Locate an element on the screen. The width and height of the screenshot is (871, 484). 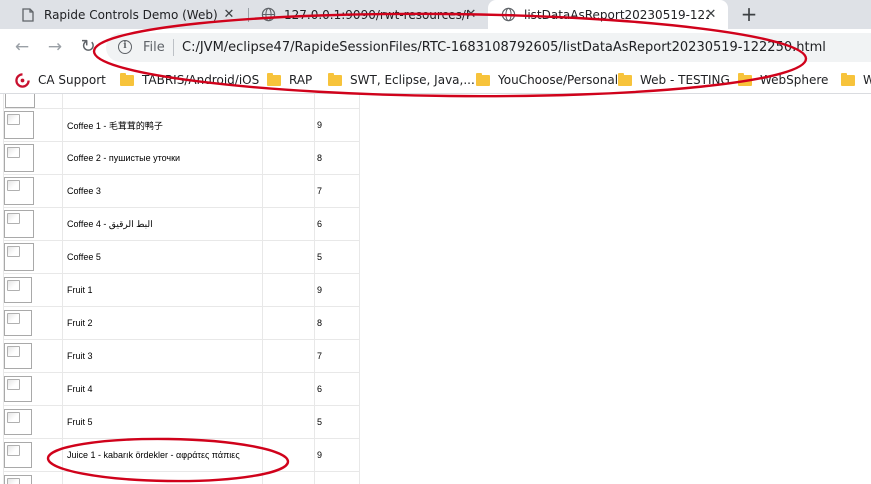
table-row: Coffee 2 - пушистые уточки 8 is located at coordinates (181, 158).